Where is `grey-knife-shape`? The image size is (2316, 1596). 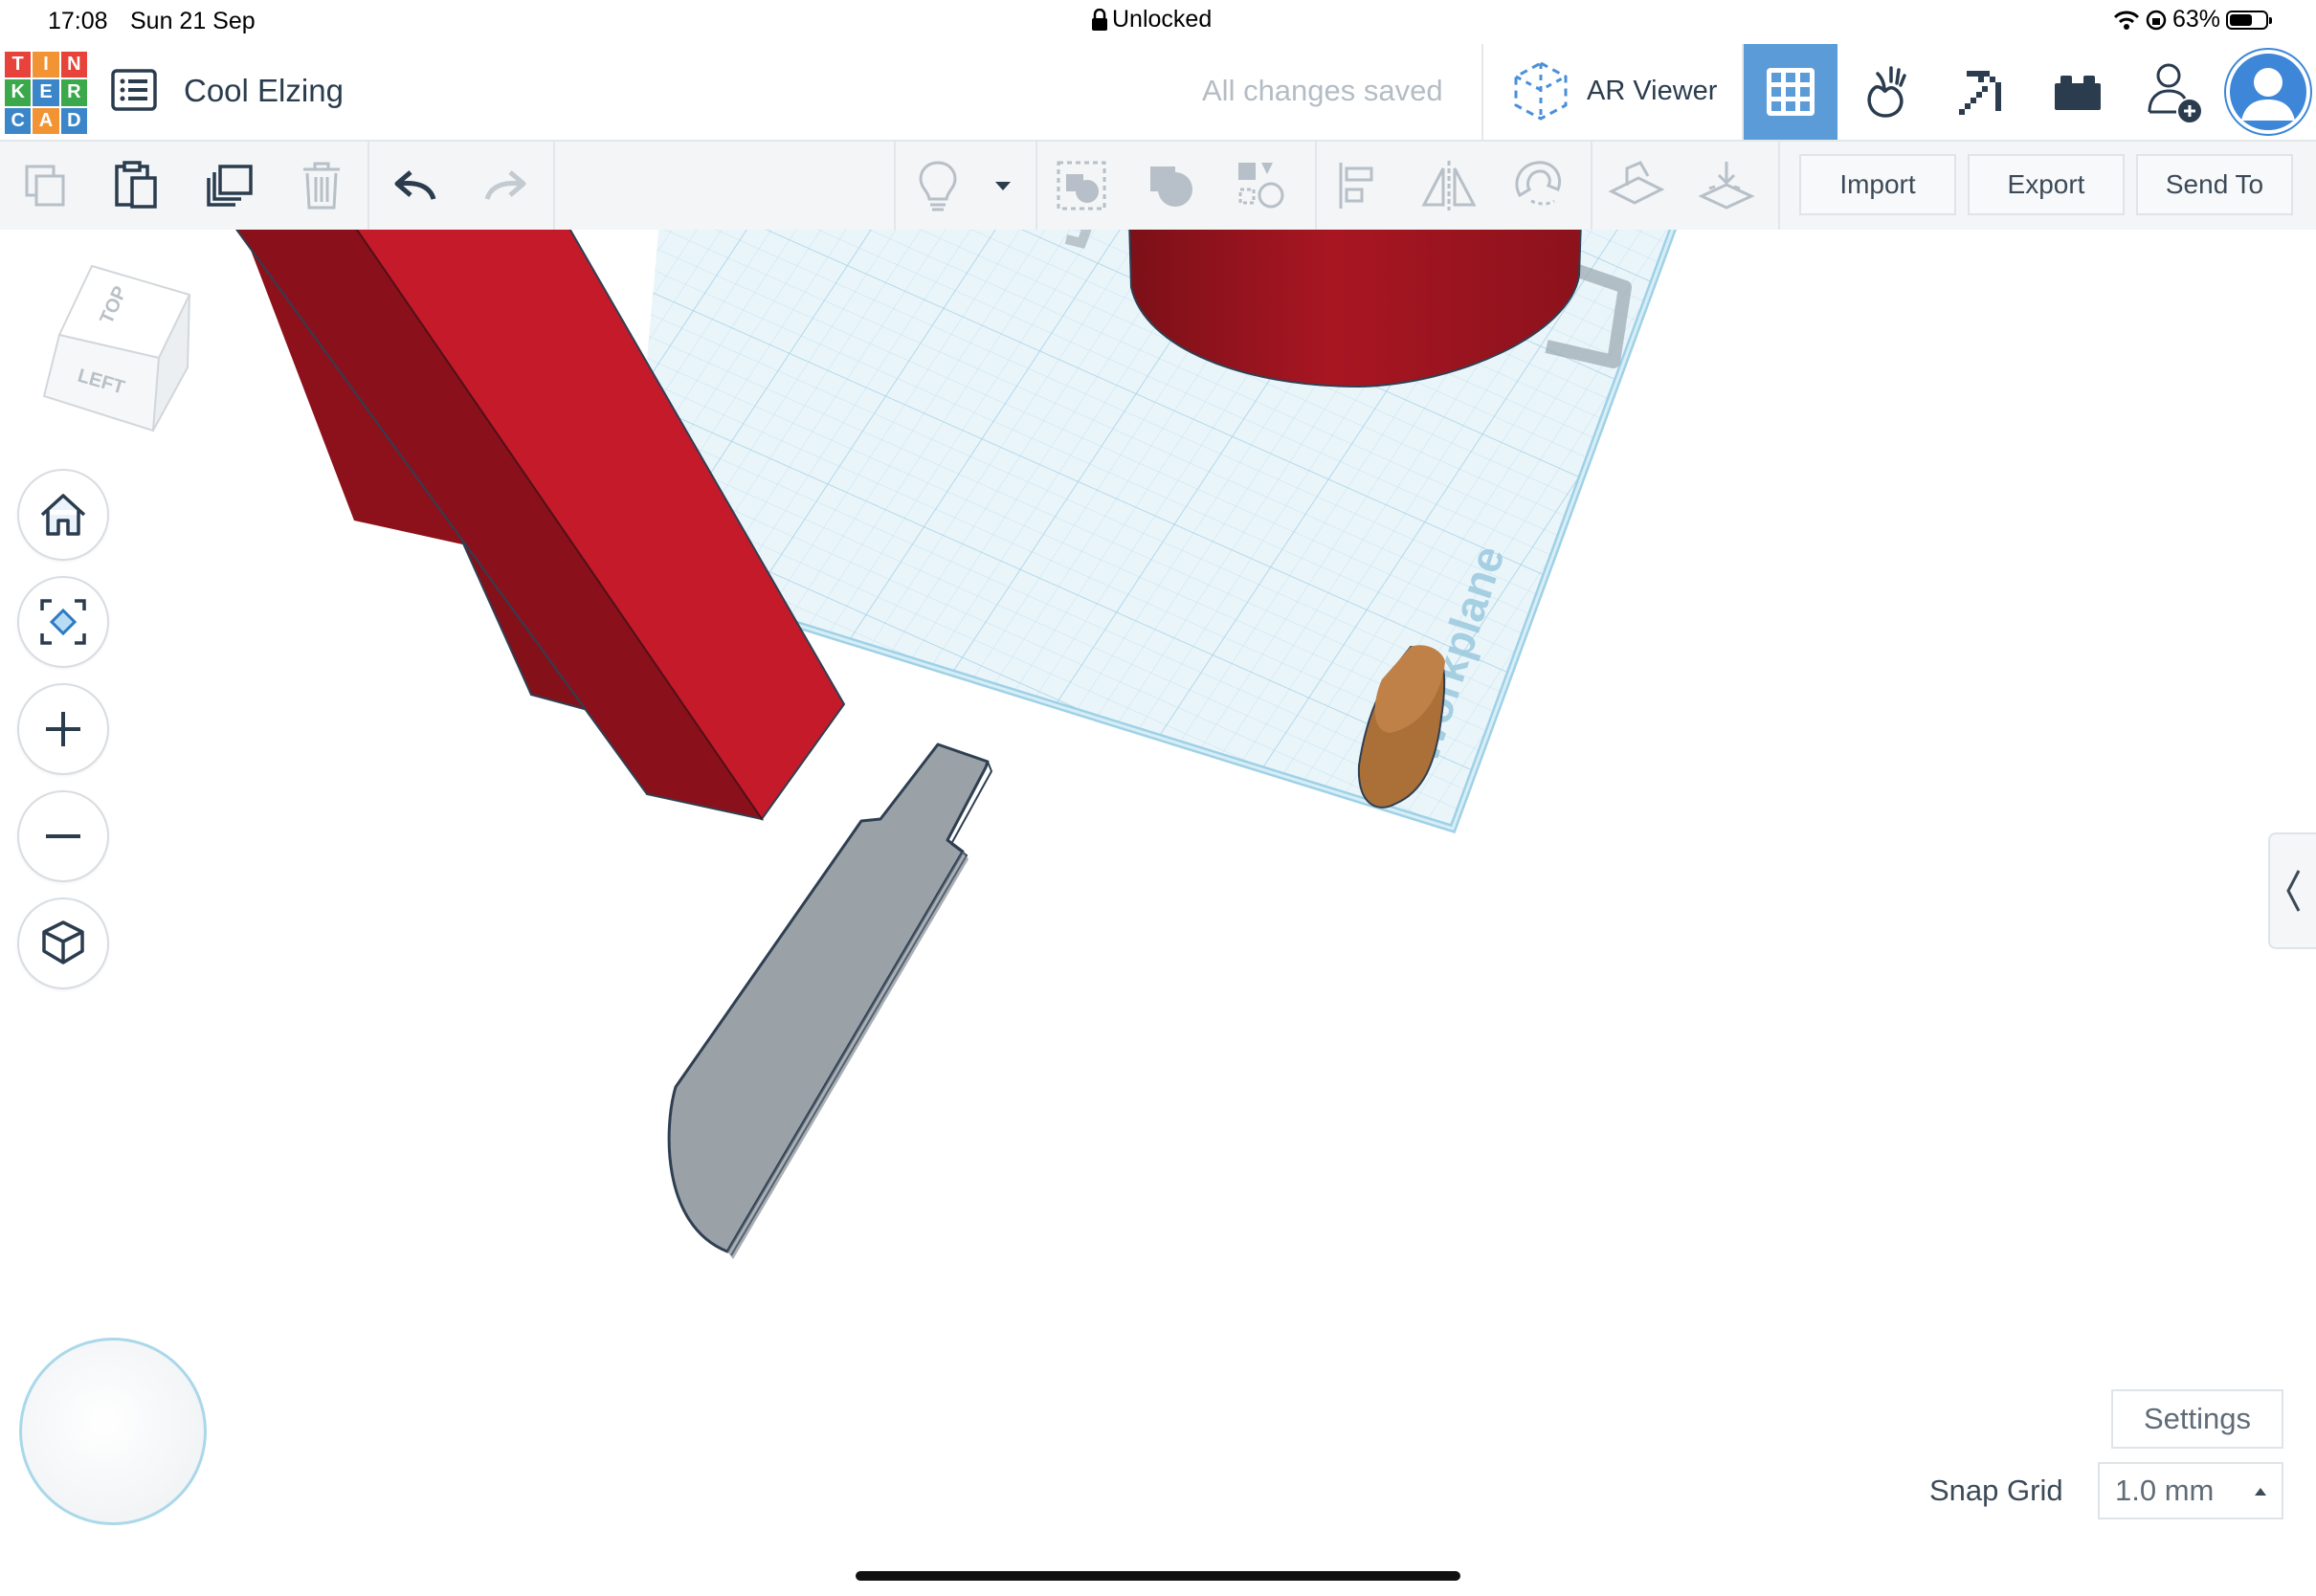
grey-knife-shape is located at coordinates (830, 1001).